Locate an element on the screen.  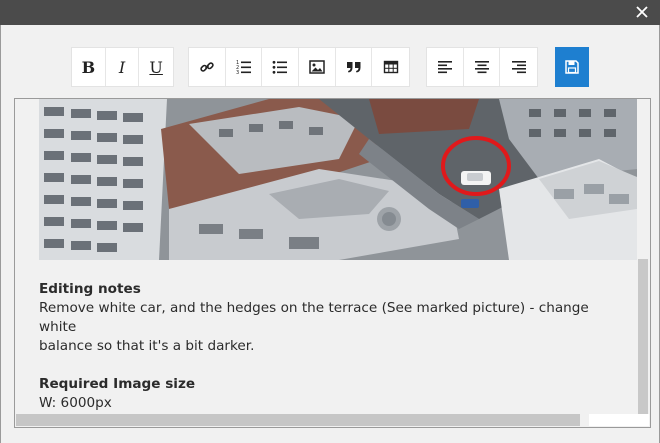
image-icon is located at coordinates (317, 67).